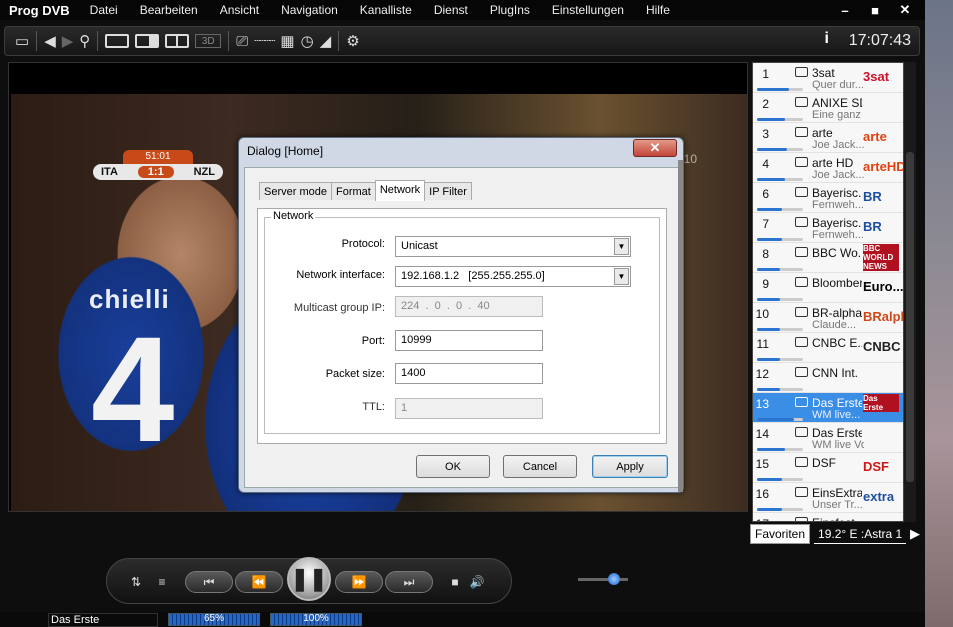 This screenshot has height=627, width=953. What do you see at coordinates (827, 39) in the screenshot?
I see `info-icon: i` at bounding box center [827, 39].